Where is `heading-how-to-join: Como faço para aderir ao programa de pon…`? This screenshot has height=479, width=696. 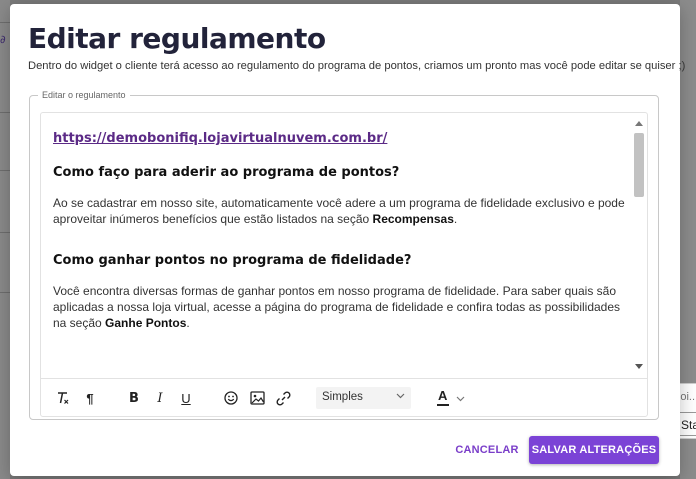
heading-how-to-join: Como faço para aderir ao programa de pon… is located at coordinates (226, 172).